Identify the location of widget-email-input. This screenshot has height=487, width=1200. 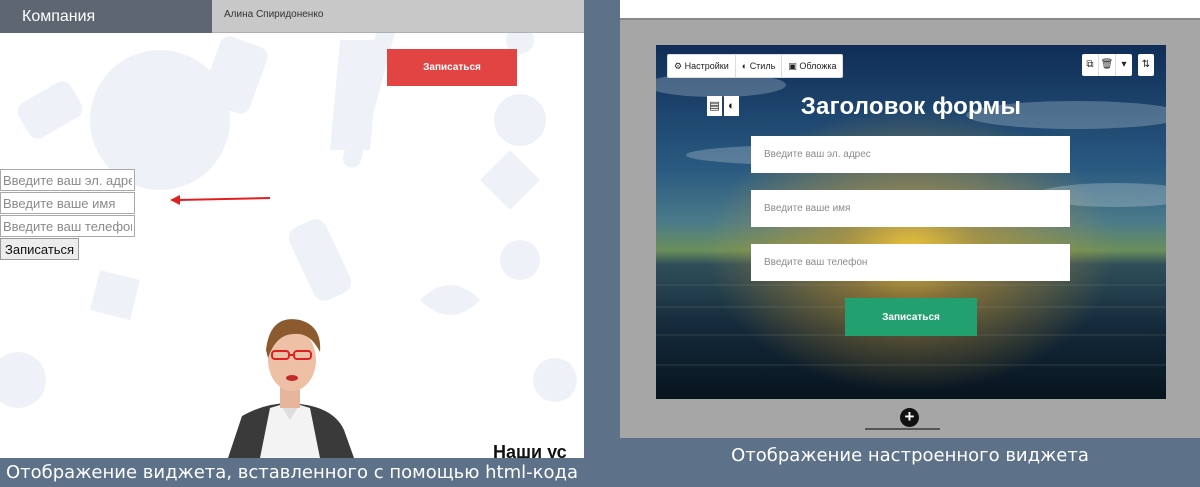
(910, 154).